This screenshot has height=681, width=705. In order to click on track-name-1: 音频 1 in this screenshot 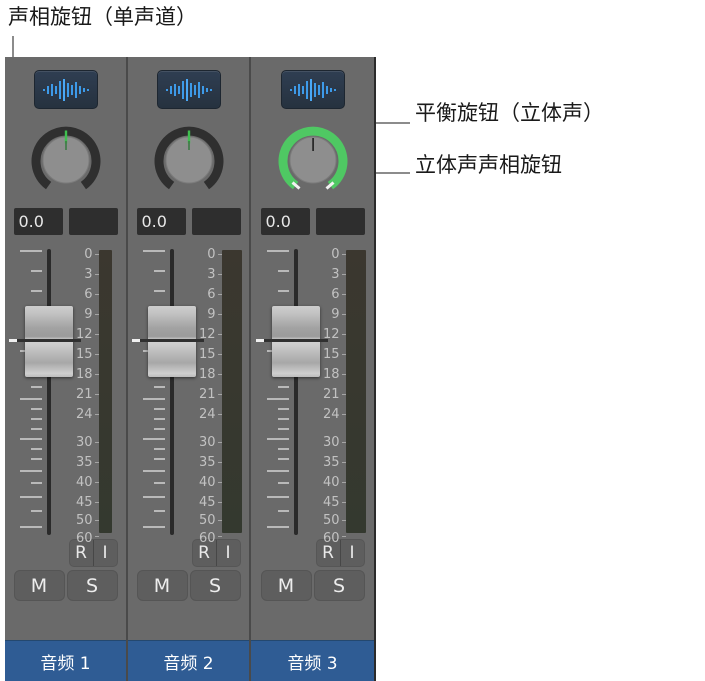, I will do `click(65, 660)`.